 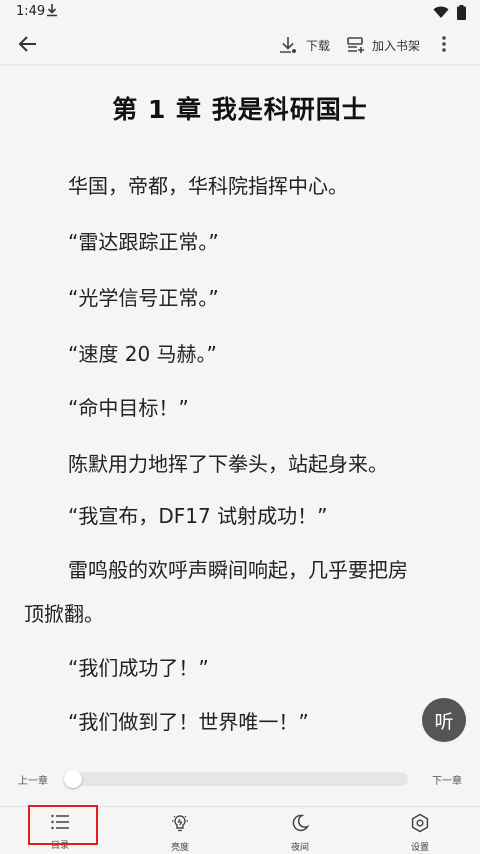 I want to click on chapter-progress-row: 上一章 下一章, so click(x=240, y=780).